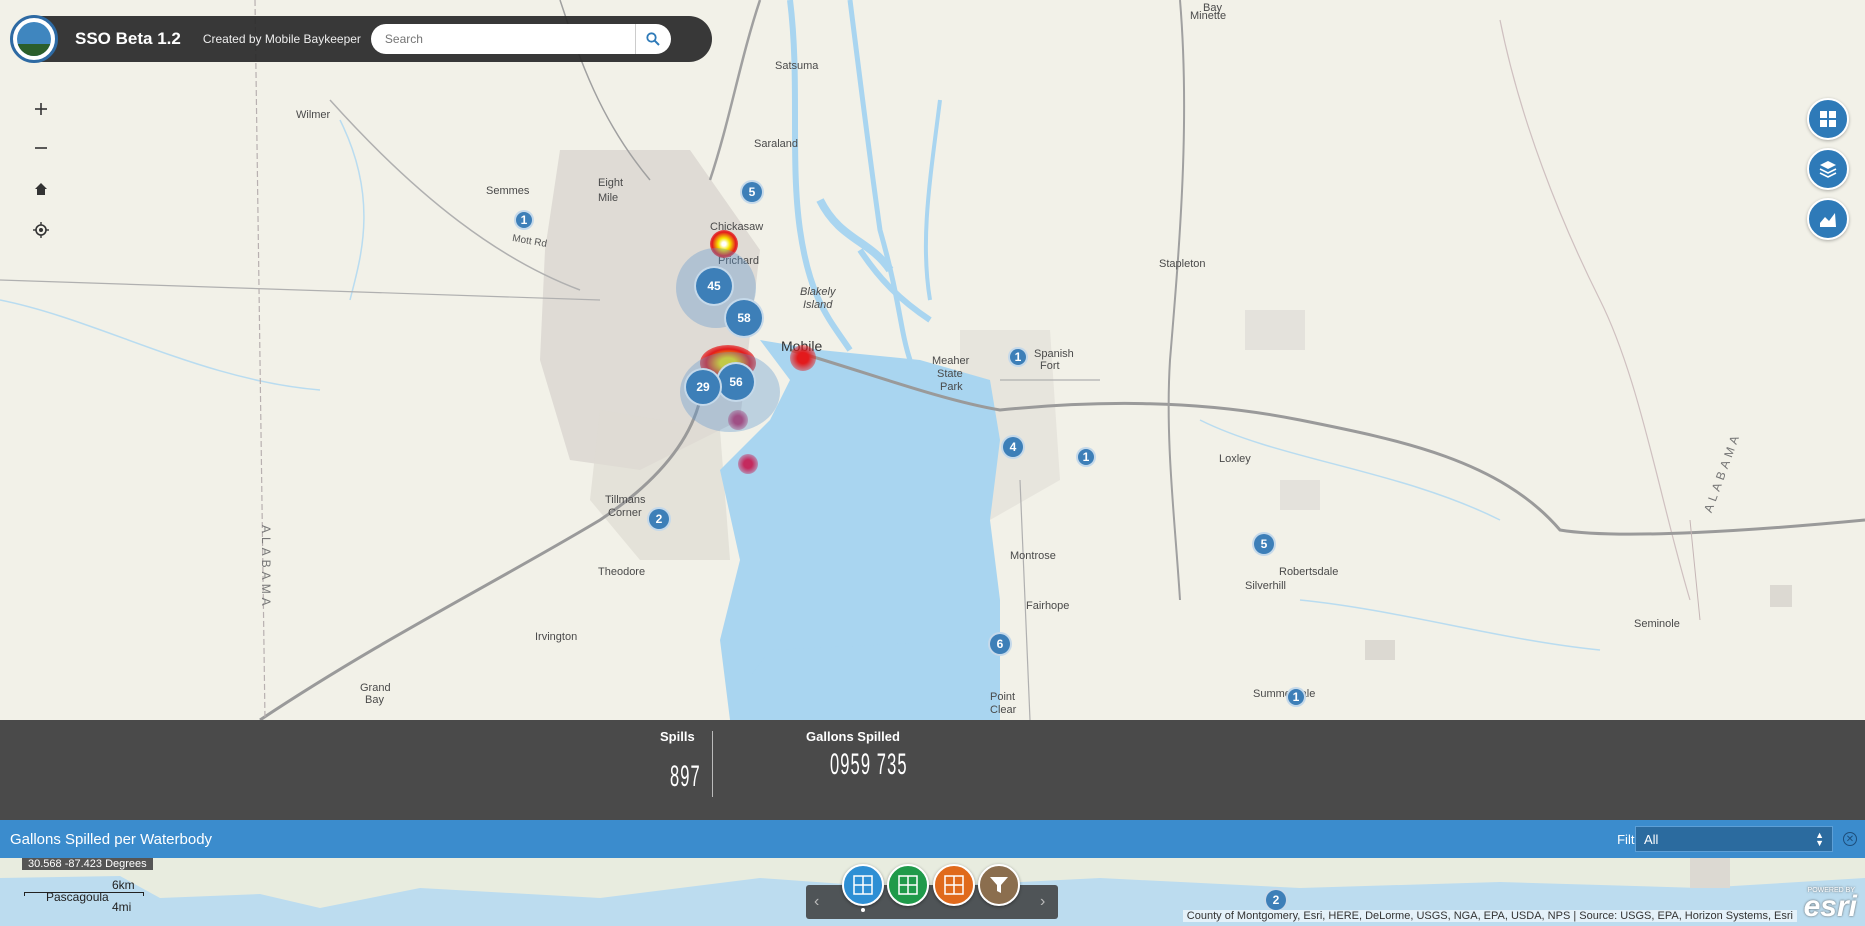 This screenshot has height=926, width=1865. I want to click on place-label: Montrose, so click(1033, 556).